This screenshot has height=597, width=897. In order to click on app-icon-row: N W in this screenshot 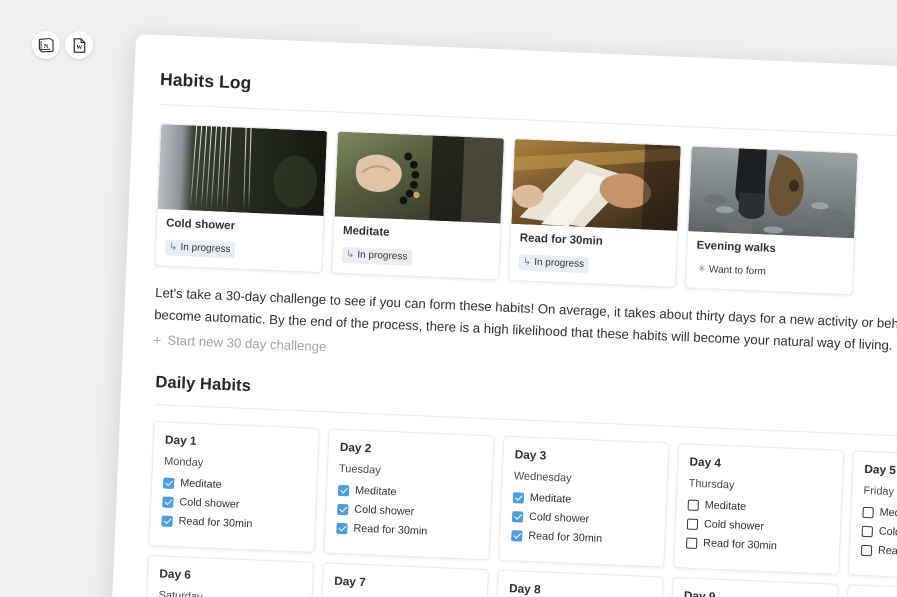, I will do `click(62, 45)`.